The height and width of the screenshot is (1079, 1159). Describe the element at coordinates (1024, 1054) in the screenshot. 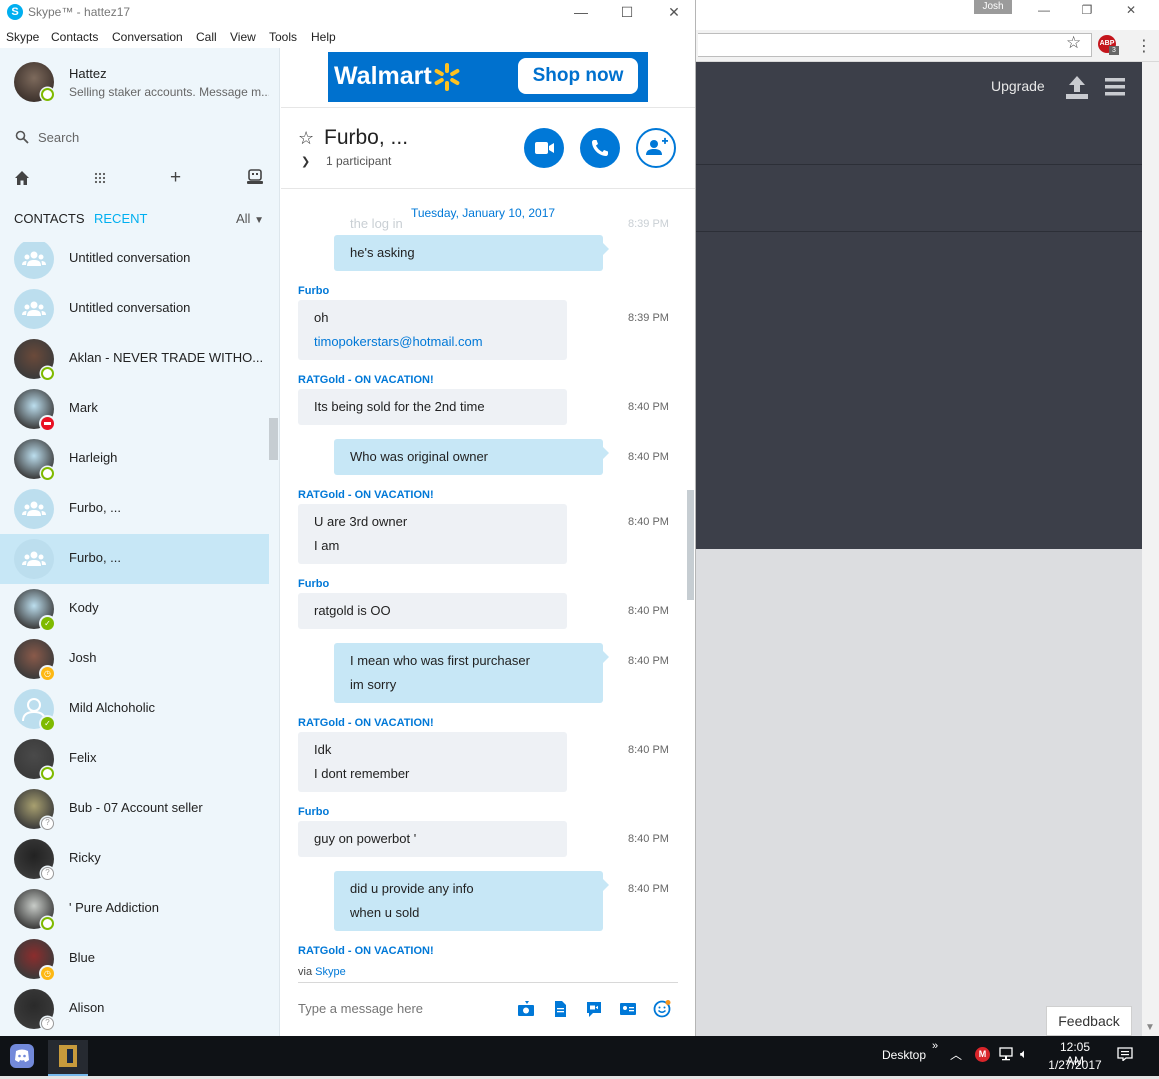

I see `volume-icon: 🔈︎` at that location.